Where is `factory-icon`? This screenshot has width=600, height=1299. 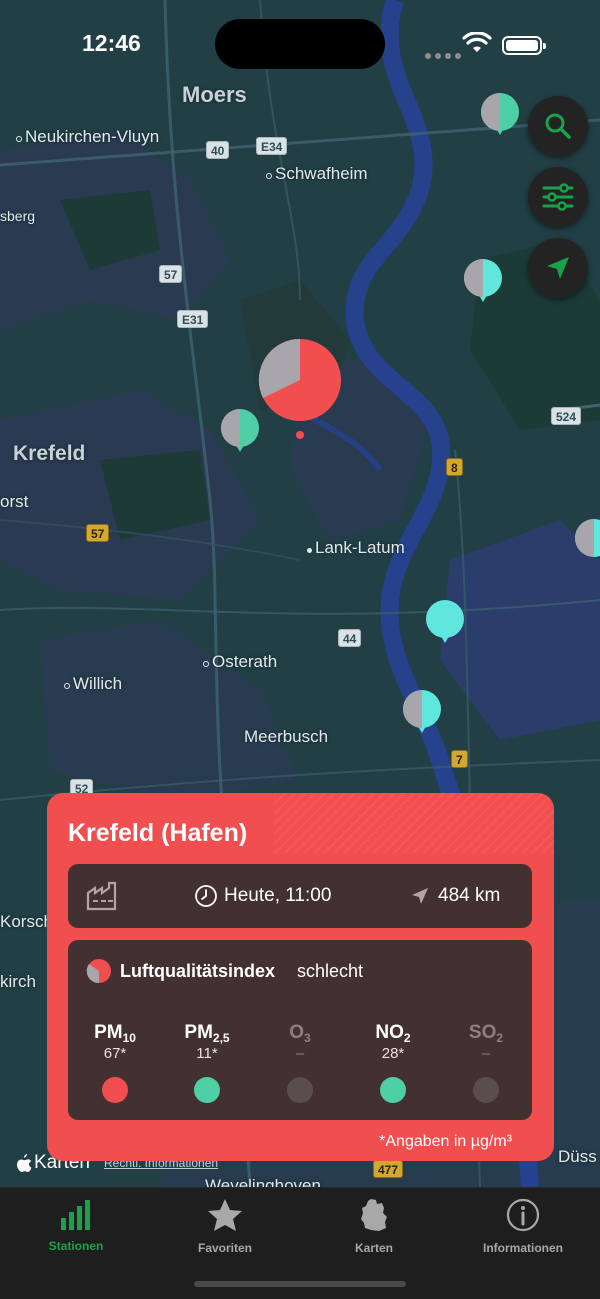
factory-icon is located at coordinates (101, 896).